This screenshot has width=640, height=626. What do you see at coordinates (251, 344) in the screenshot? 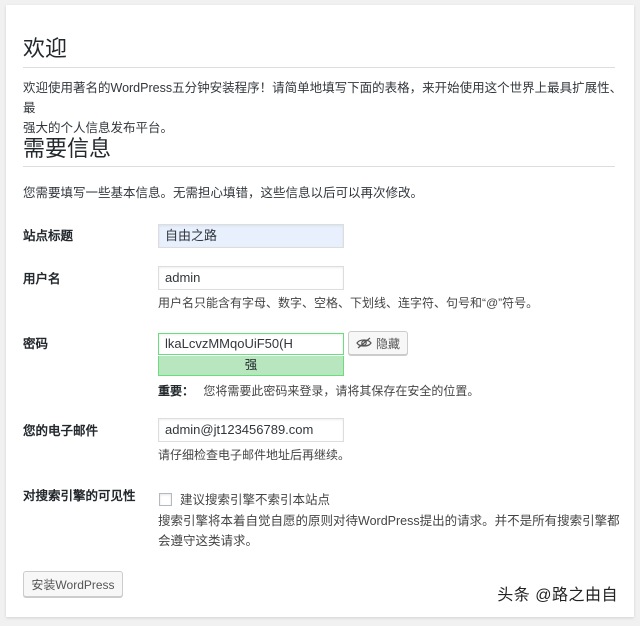
I see `password-input: lkaLcvzMMqoUiF50(H` at bounding box center [251, 344].